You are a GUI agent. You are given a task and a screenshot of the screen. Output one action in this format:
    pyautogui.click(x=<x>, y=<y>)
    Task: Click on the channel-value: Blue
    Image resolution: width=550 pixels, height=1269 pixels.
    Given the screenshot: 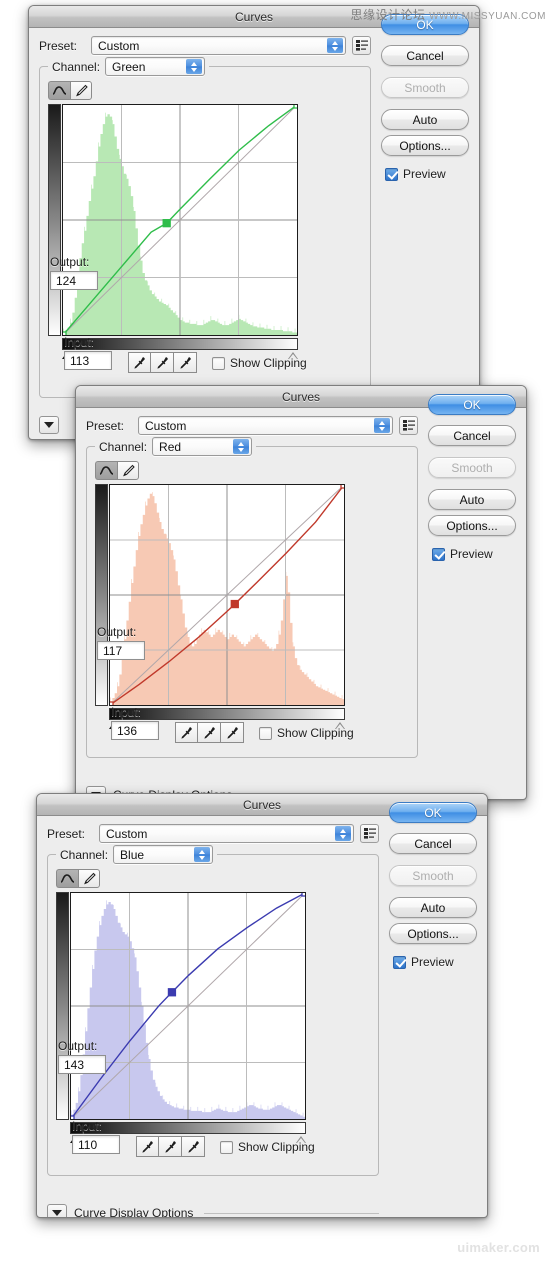 What is the action you would take?
    pyautogui.click(x=132, y=854)
    